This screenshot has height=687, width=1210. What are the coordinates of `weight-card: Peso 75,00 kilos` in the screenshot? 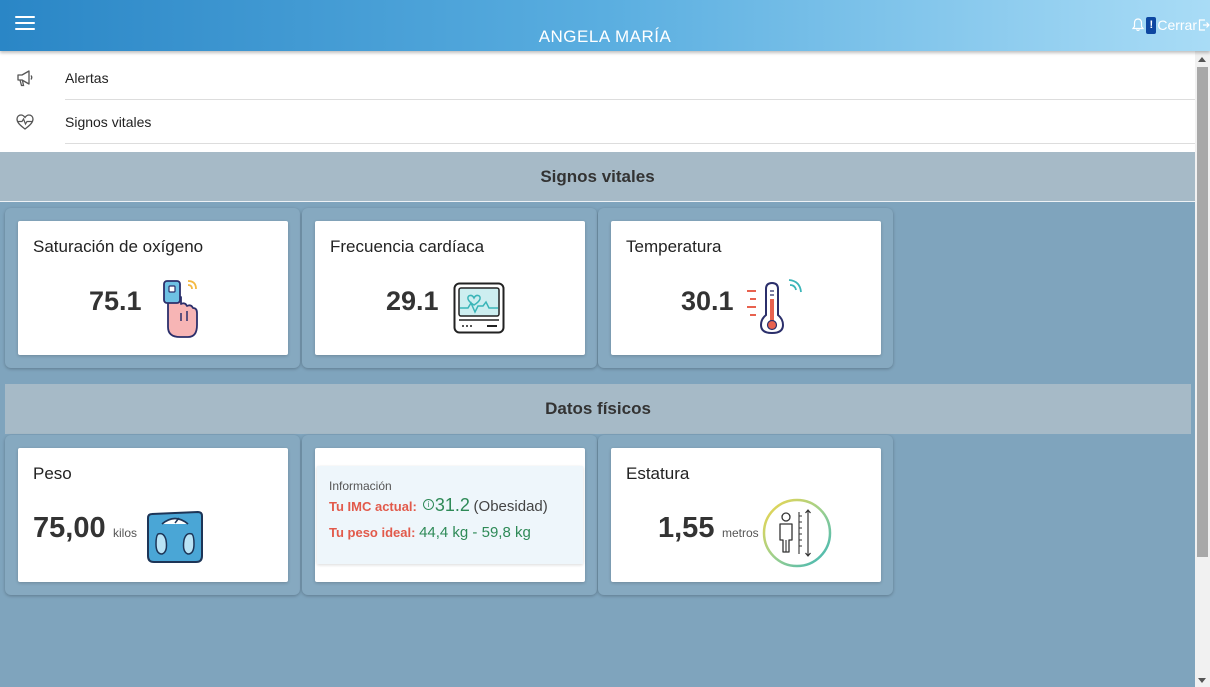 It's located at (153, 515).